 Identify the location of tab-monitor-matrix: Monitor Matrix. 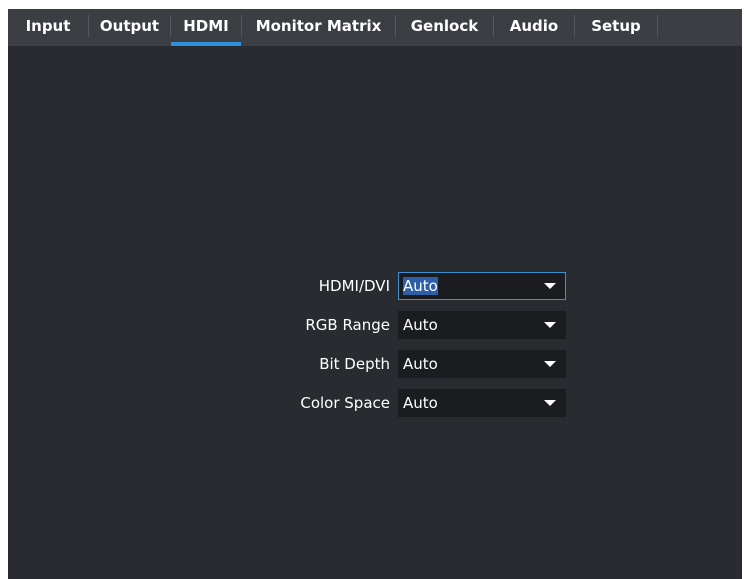
(318, 27).